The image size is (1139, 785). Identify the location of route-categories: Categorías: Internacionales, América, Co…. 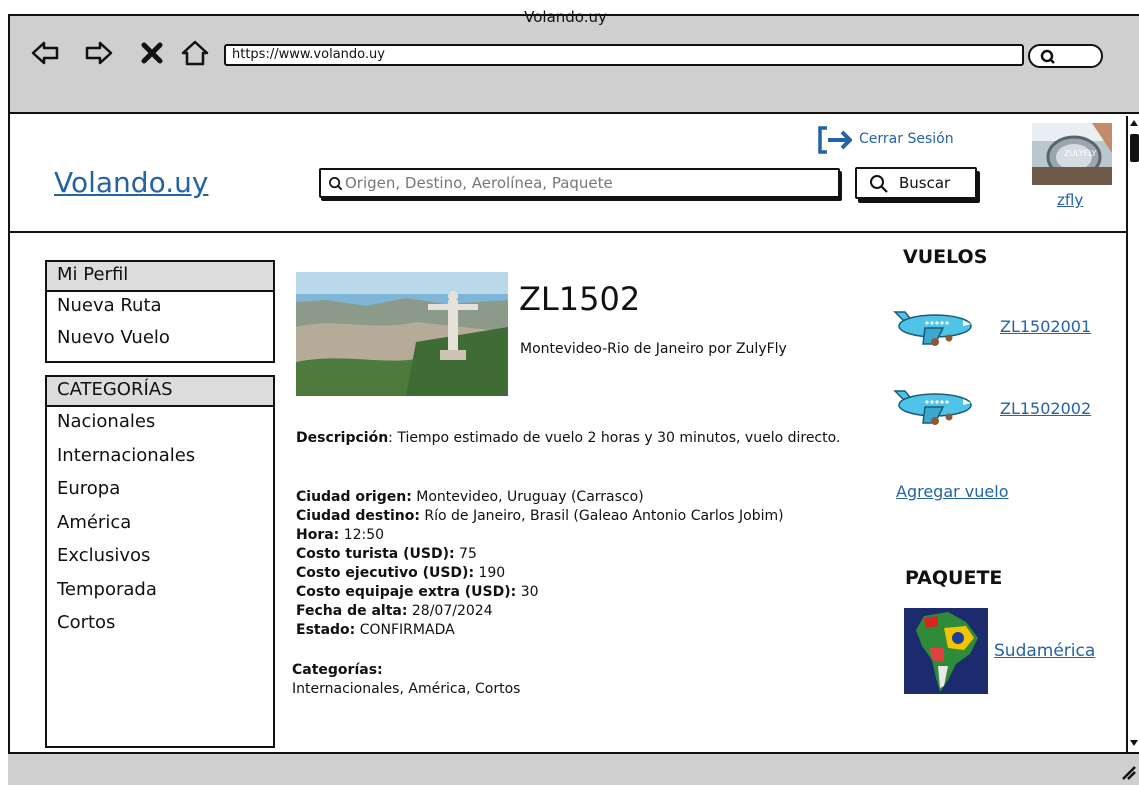
(572, 680).